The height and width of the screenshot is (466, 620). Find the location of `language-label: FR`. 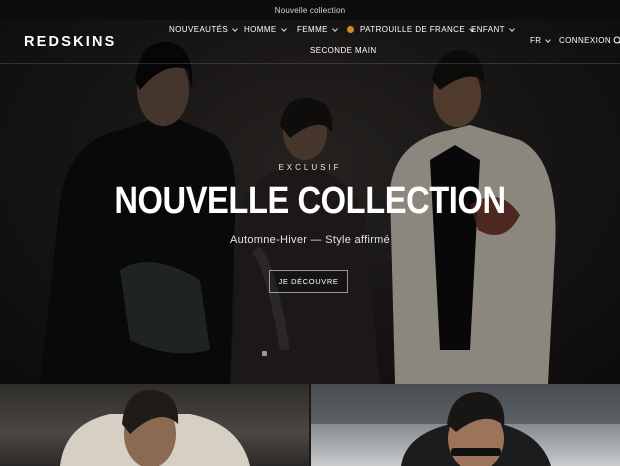

language-label: FR is located at coordinates (536, 40).